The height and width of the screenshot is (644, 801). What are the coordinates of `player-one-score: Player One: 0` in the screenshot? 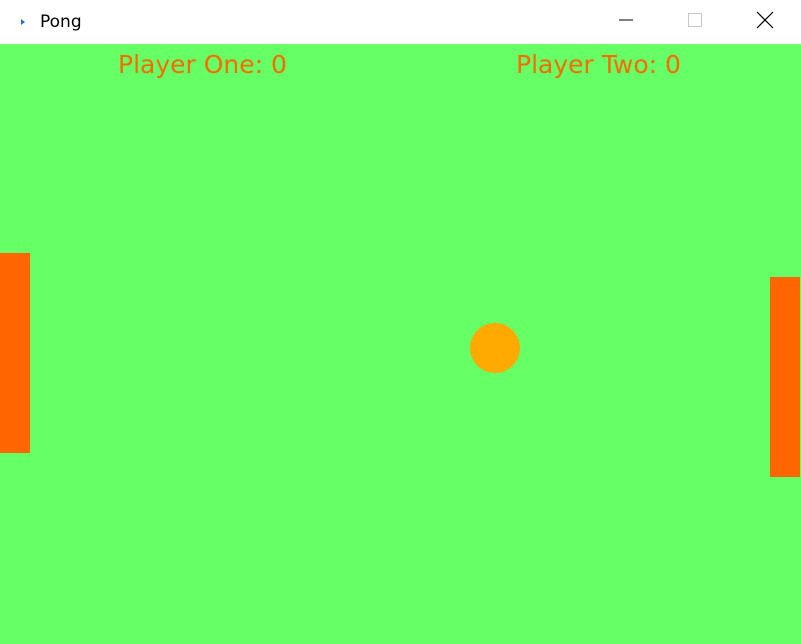 It's located at (202, 64).